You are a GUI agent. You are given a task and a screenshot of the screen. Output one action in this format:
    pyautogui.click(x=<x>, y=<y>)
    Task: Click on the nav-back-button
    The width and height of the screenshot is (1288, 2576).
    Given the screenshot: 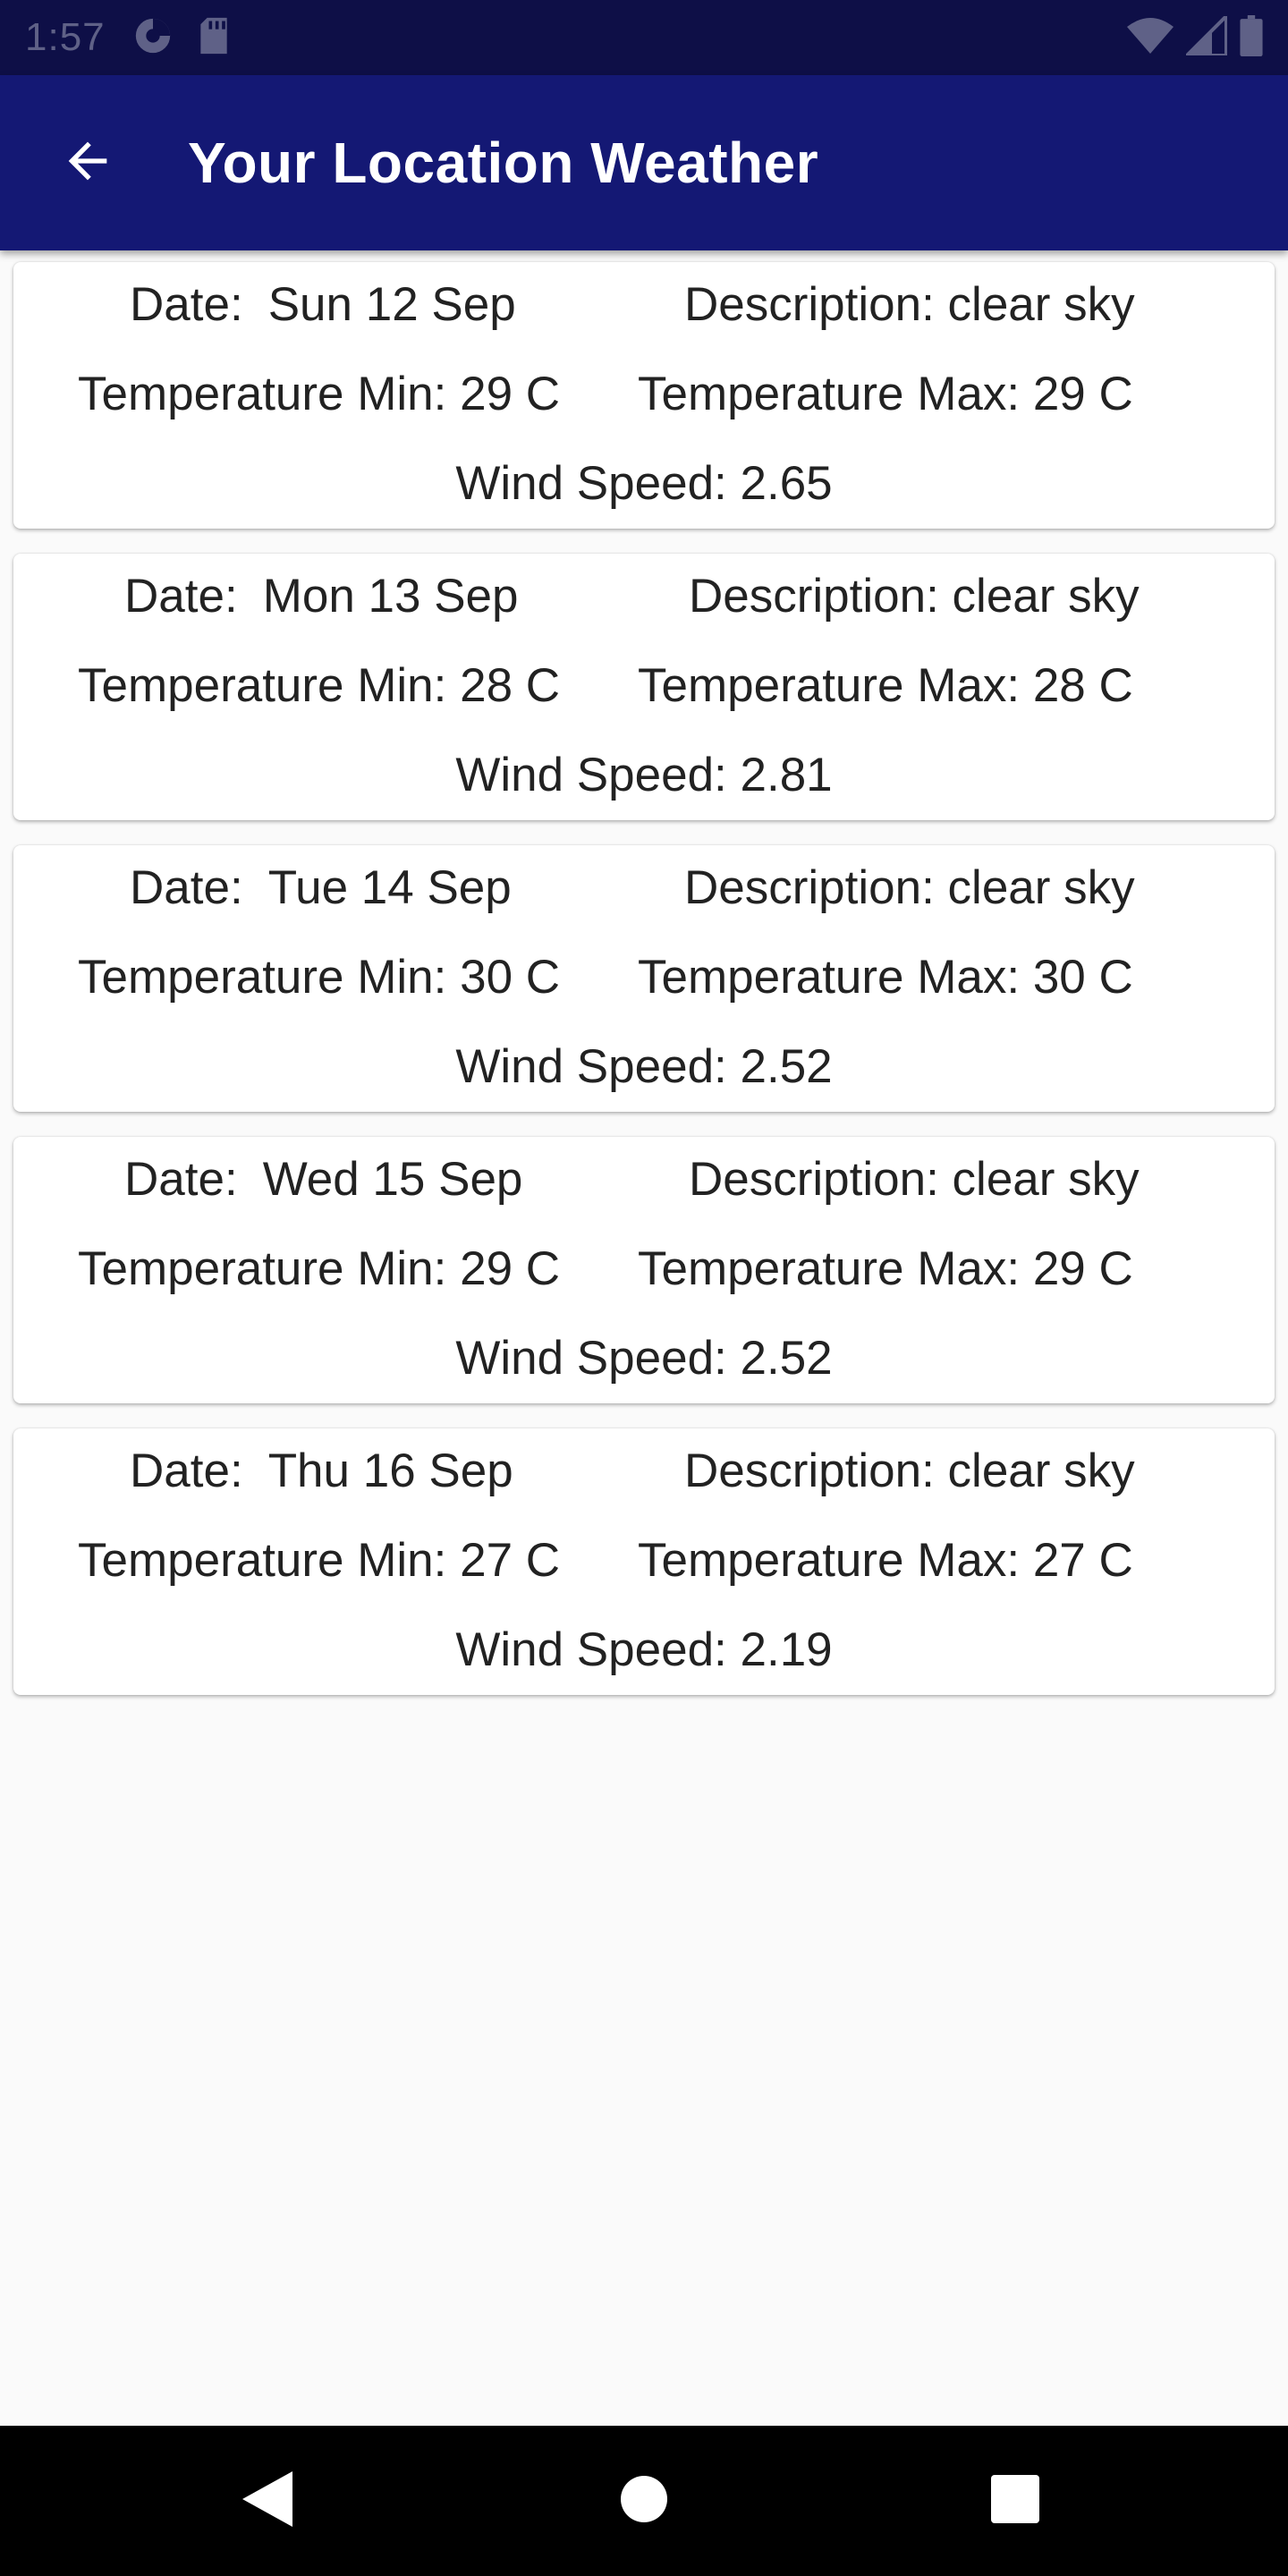 What is the action you would take?
    pyautogui.click(x=268, y=2501)
    